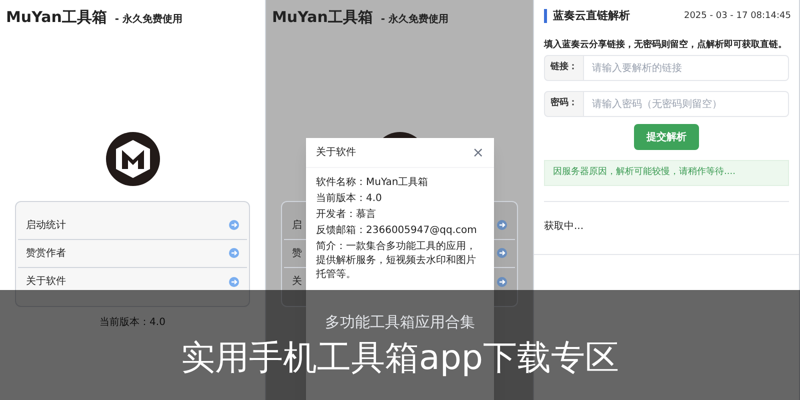  I want to click on close-button: ×, so click(478, 153).